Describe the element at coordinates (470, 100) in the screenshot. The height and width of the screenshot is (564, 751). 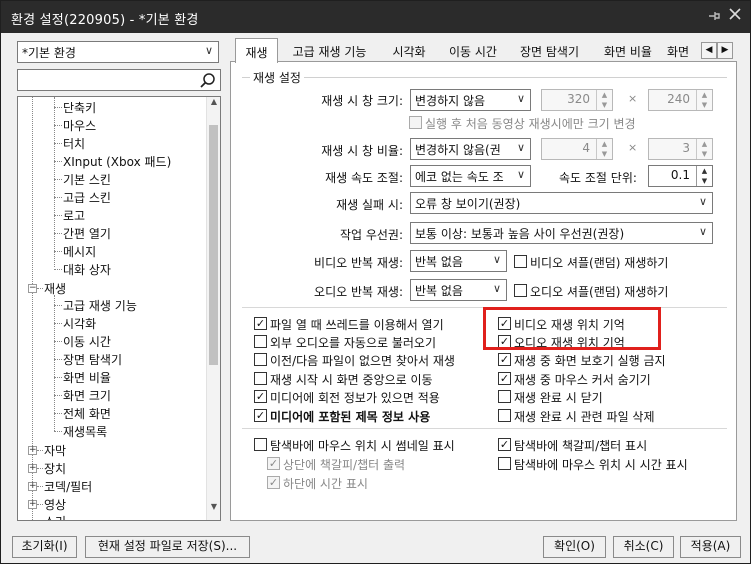
I see `window-size-select: 변경하지 않음 ∨` at that location.